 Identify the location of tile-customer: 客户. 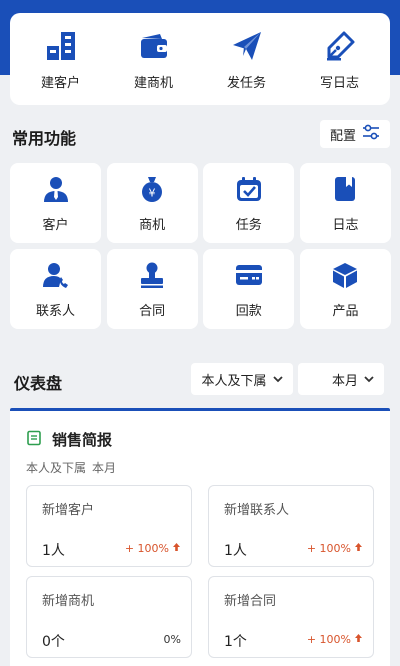
(55, 203).